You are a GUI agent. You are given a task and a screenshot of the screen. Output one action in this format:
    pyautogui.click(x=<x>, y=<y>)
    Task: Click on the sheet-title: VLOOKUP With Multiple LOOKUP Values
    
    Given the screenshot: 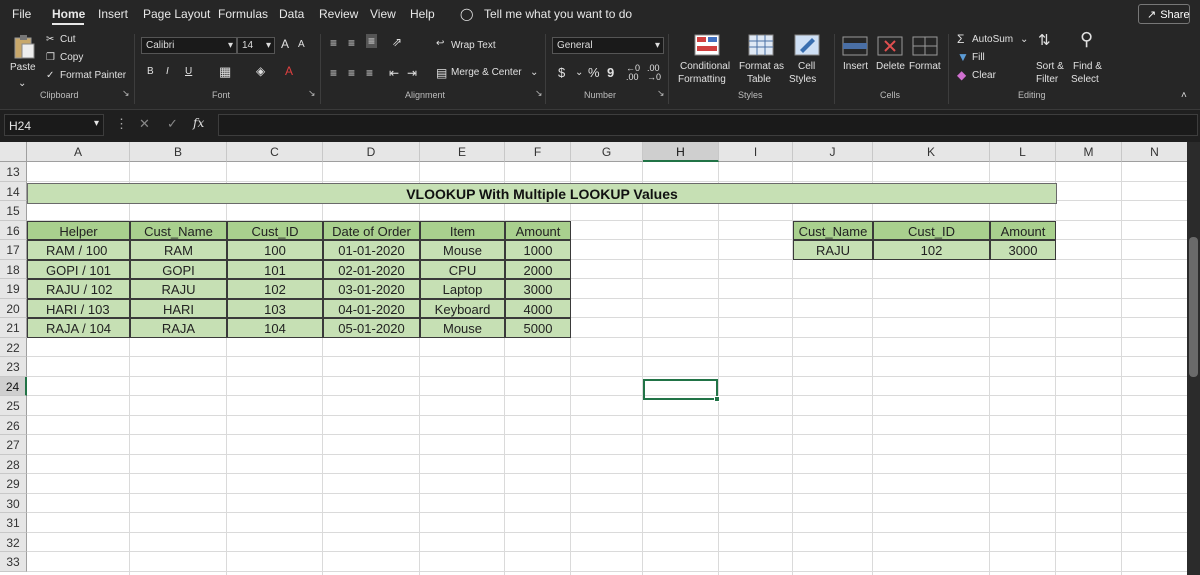 What is the action you would take?
    pyautogui.click(x=542, y=193)
    